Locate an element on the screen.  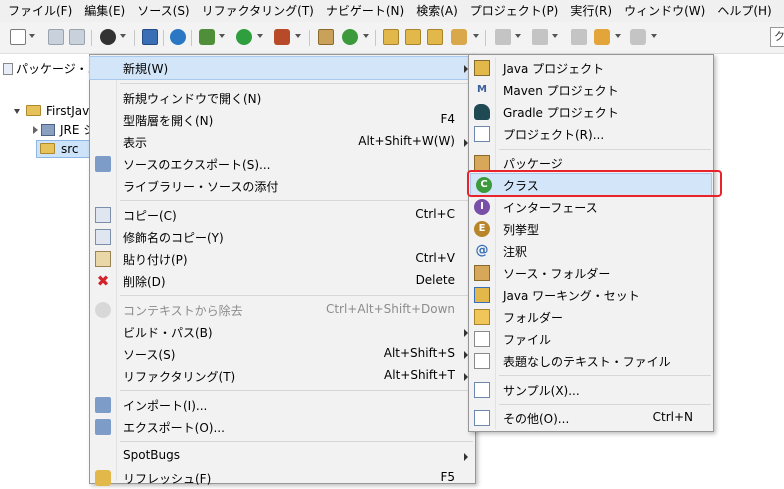
external-tools-dropdown-arrow is located at coordinates (298, 36).